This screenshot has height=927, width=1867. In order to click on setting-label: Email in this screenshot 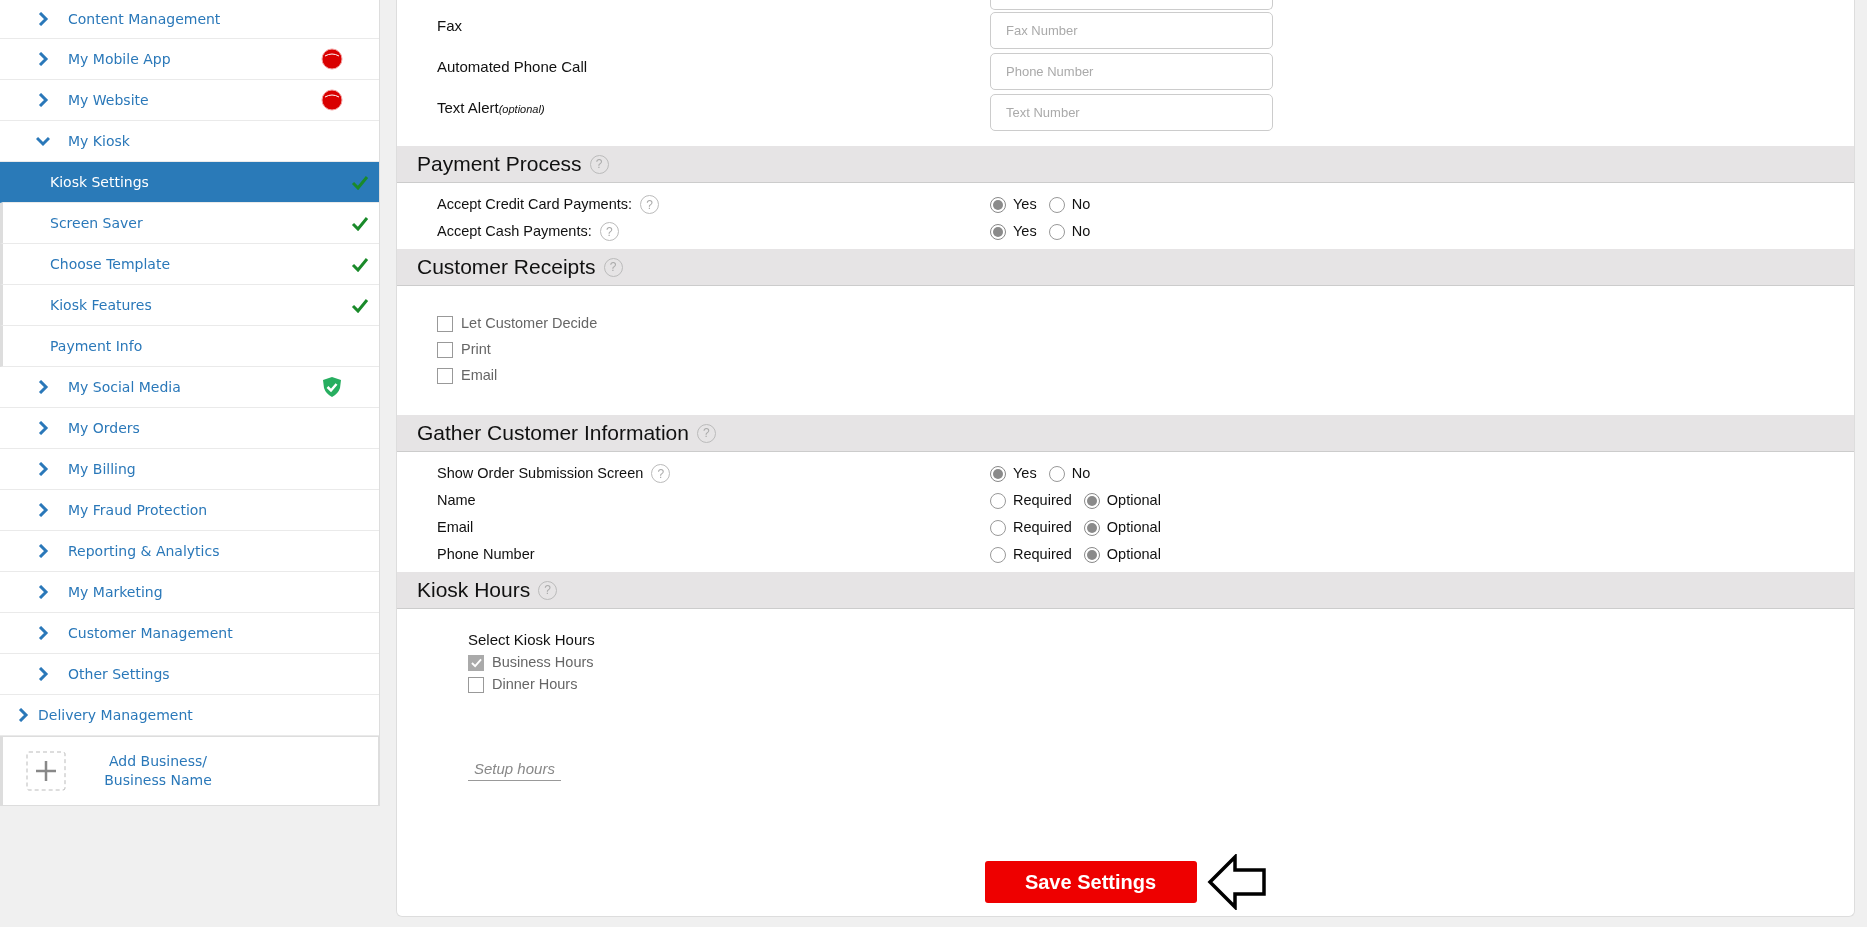, I will do `click(455, 527)`.